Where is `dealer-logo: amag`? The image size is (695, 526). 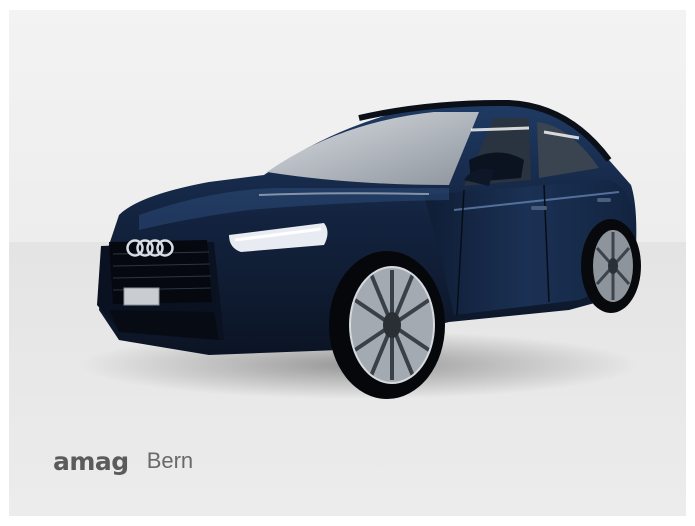 dealer-logo: amag is located at coordinates (91, 461).